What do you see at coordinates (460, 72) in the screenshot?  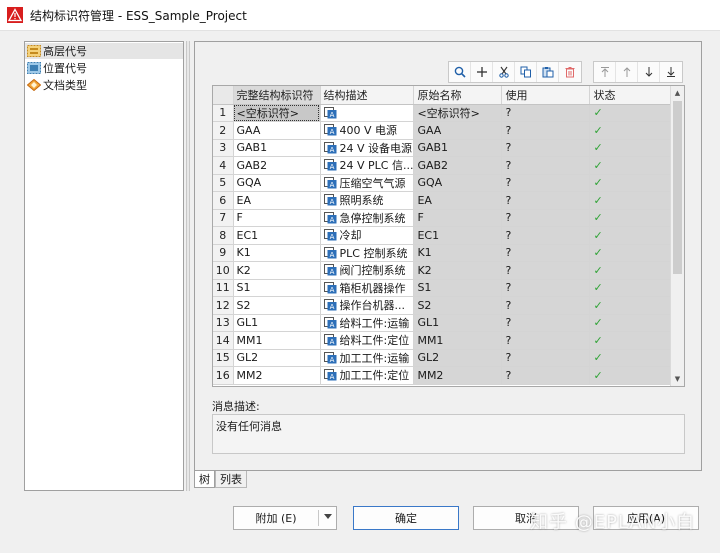 I see `search-button` at bounding box center [460, 72].